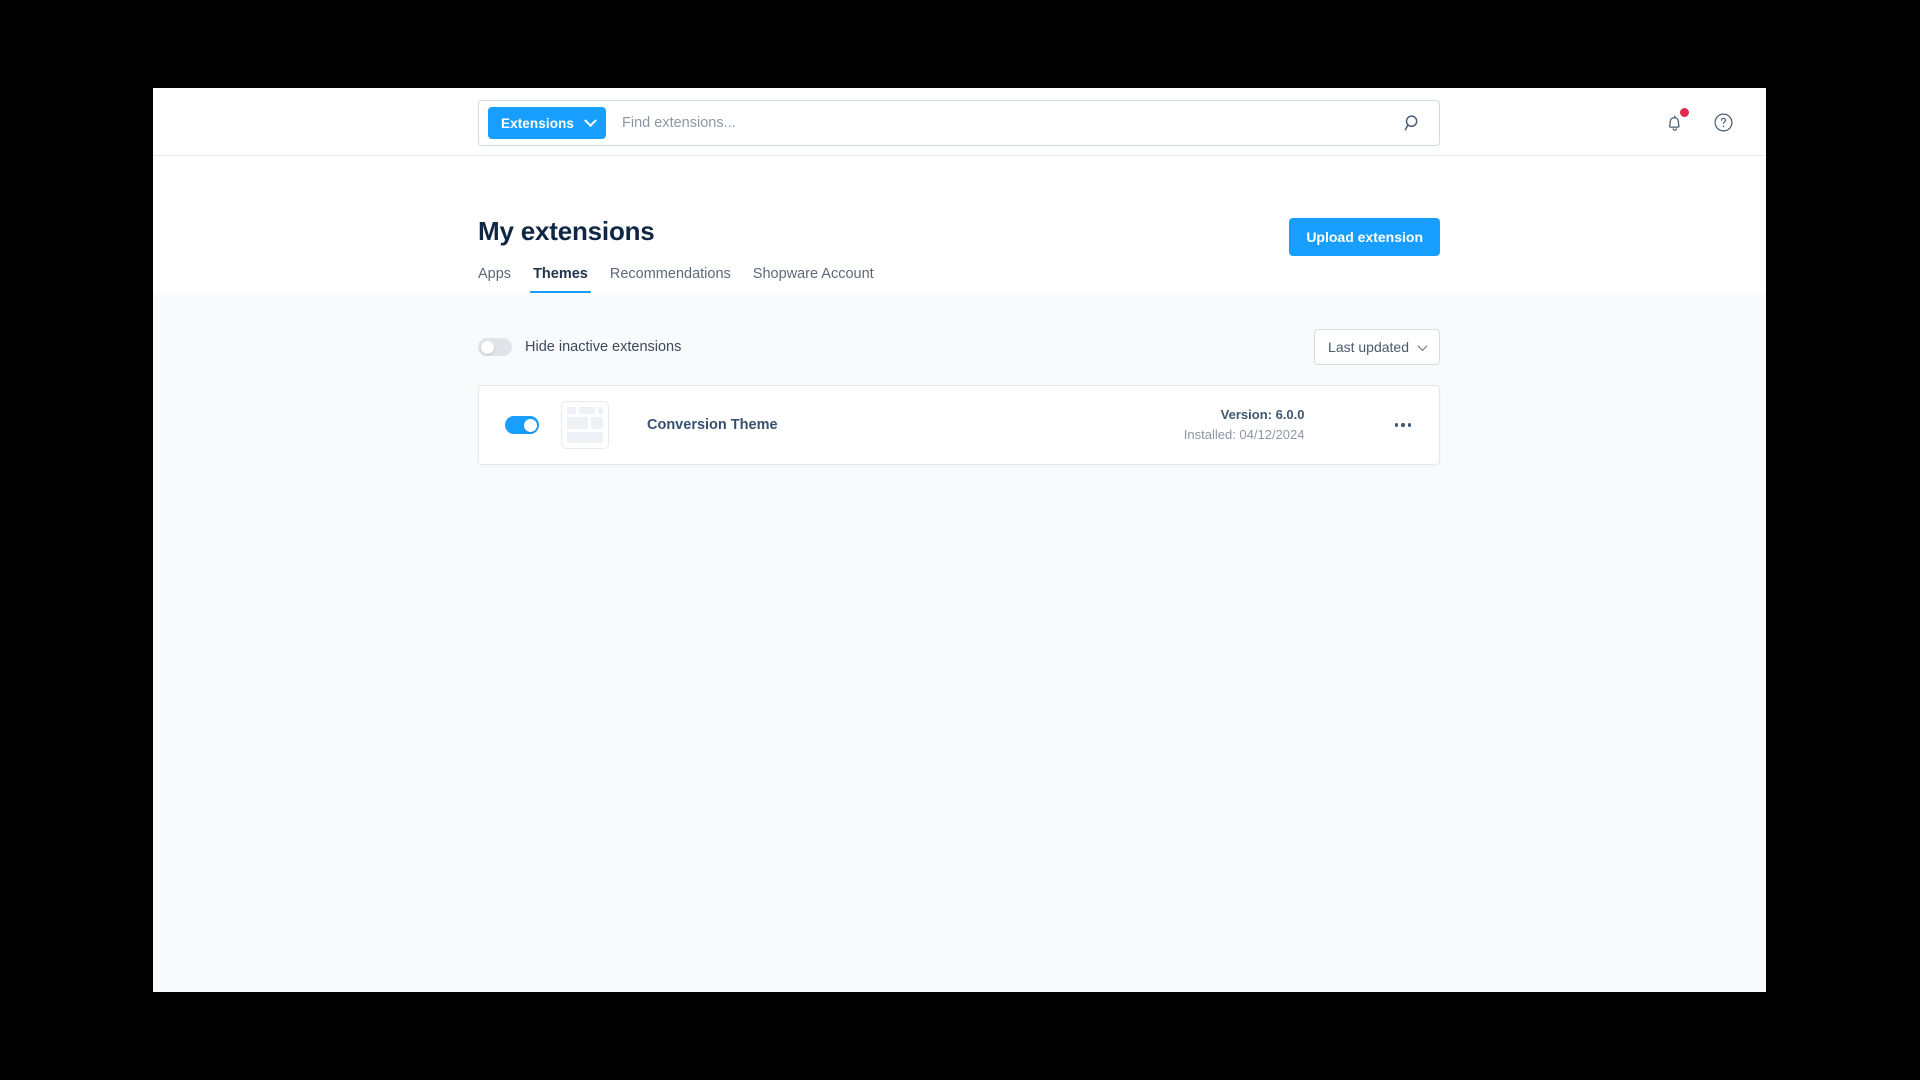  I want to click on notification-badge-dot, so click(1684, 112).